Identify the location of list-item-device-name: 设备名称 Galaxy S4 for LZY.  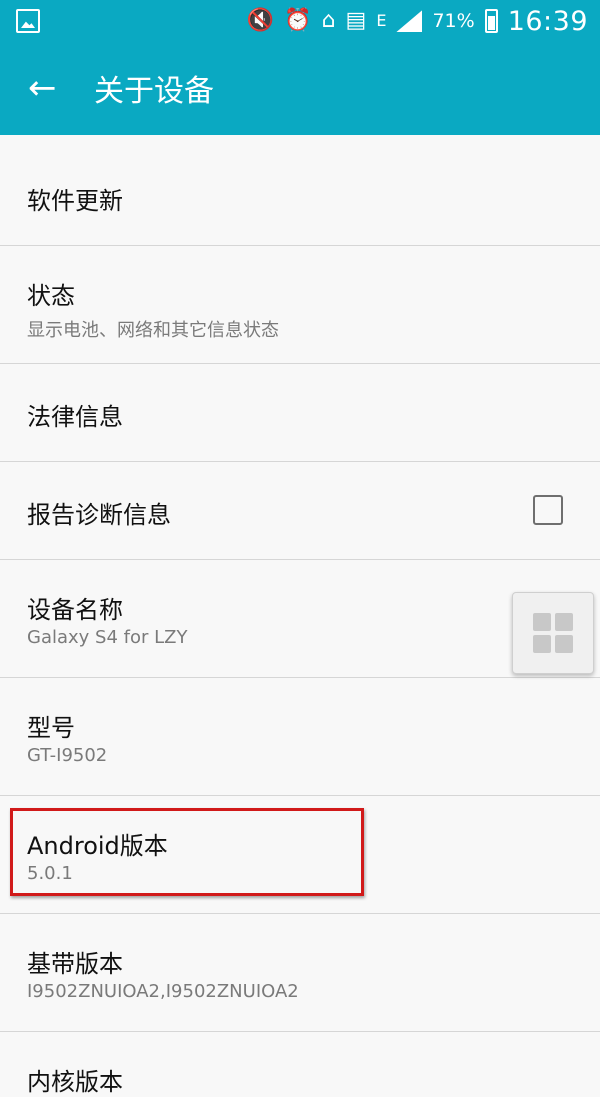
(300, 619).